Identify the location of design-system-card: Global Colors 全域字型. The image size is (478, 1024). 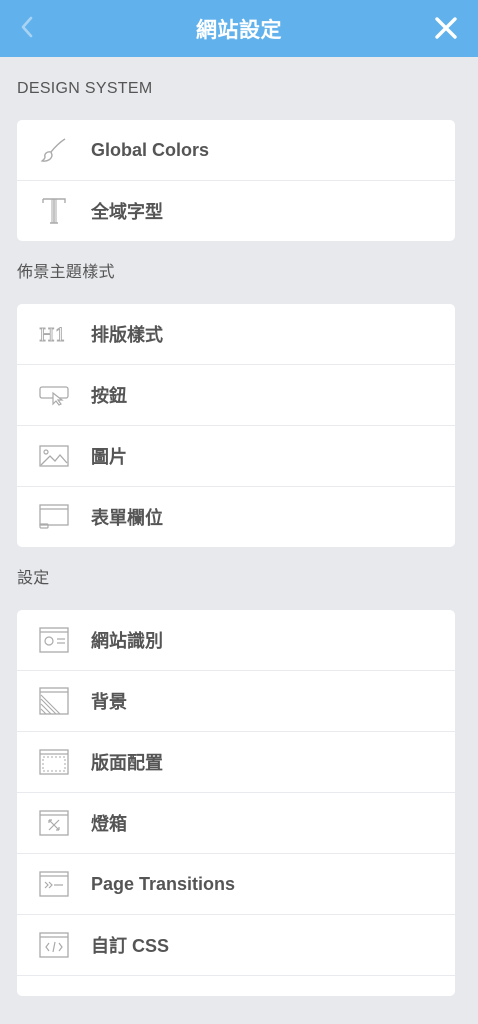
(236, 180).